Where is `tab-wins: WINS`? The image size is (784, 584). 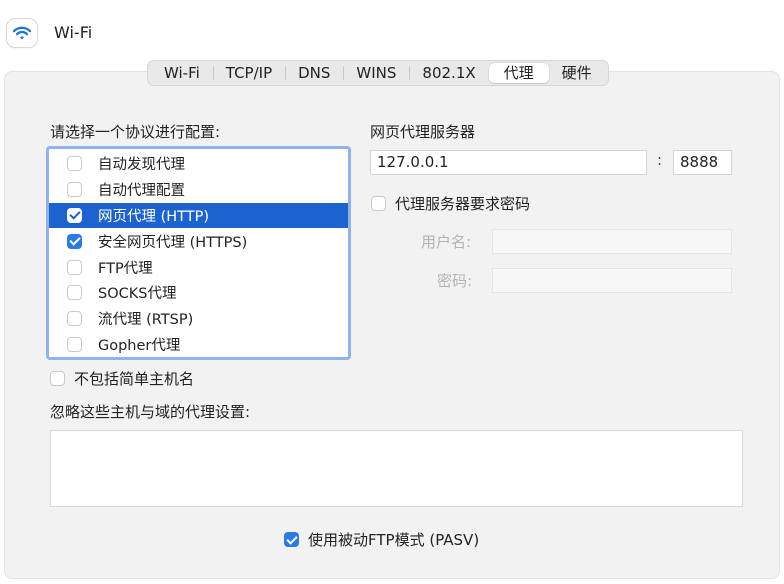 tab-wins: WINS is located at coordinates (376, 73).